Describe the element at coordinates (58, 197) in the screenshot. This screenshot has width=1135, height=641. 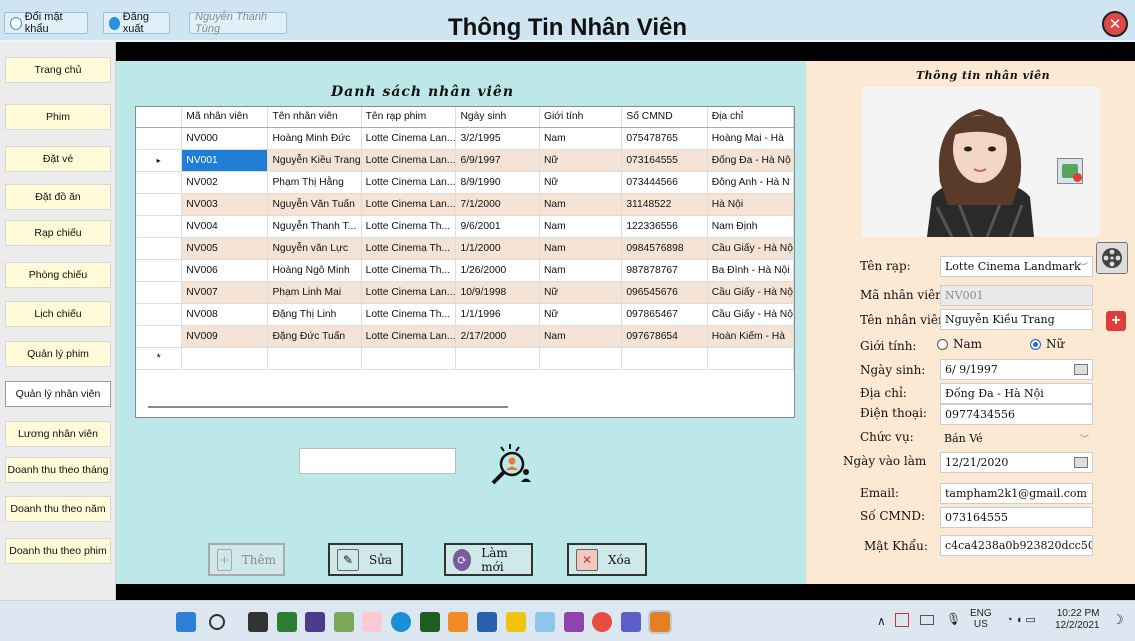
I see `sidebar-item: Đặt đồ ăn` at that location.